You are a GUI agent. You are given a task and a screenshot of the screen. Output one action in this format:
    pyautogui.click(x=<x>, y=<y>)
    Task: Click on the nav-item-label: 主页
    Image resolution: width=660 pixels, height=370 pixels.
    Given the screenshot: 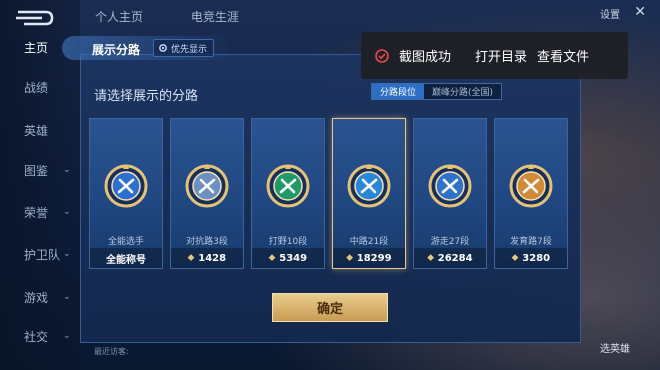 What is the action you would take?
    pyautogui.click(x=36, y=47)
    